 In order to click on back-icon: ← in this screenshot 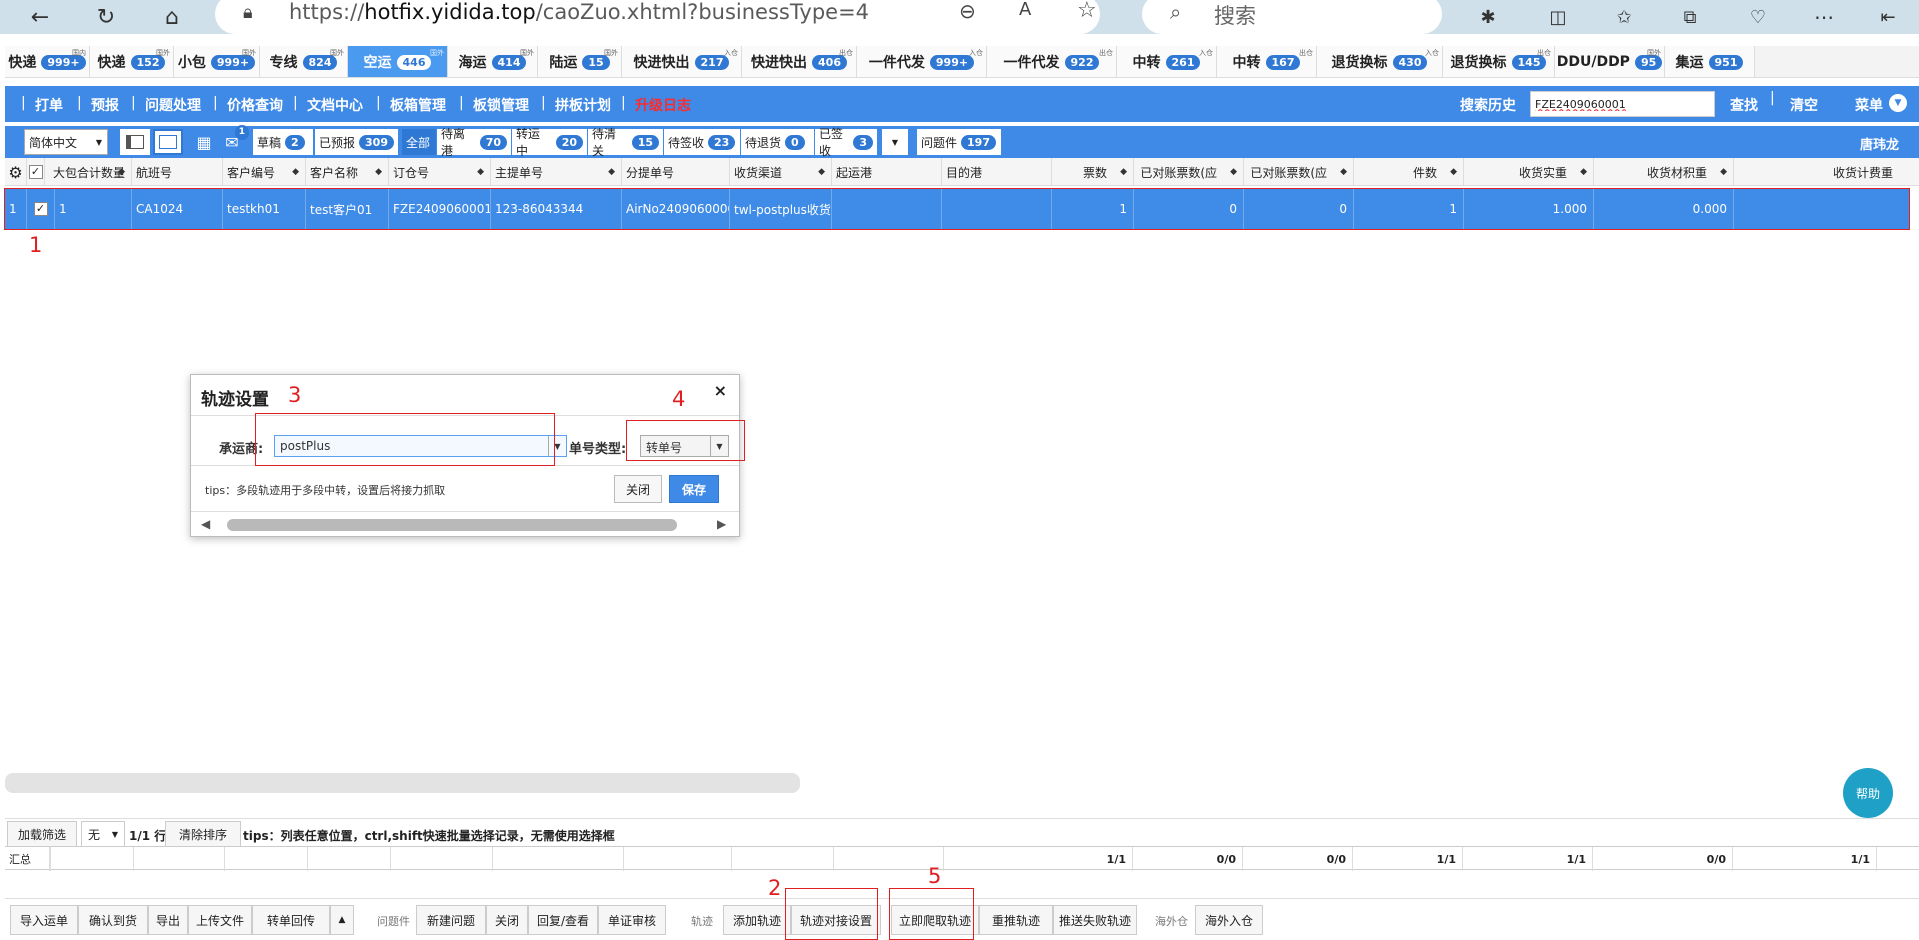, I will do `click(40, 17)`.